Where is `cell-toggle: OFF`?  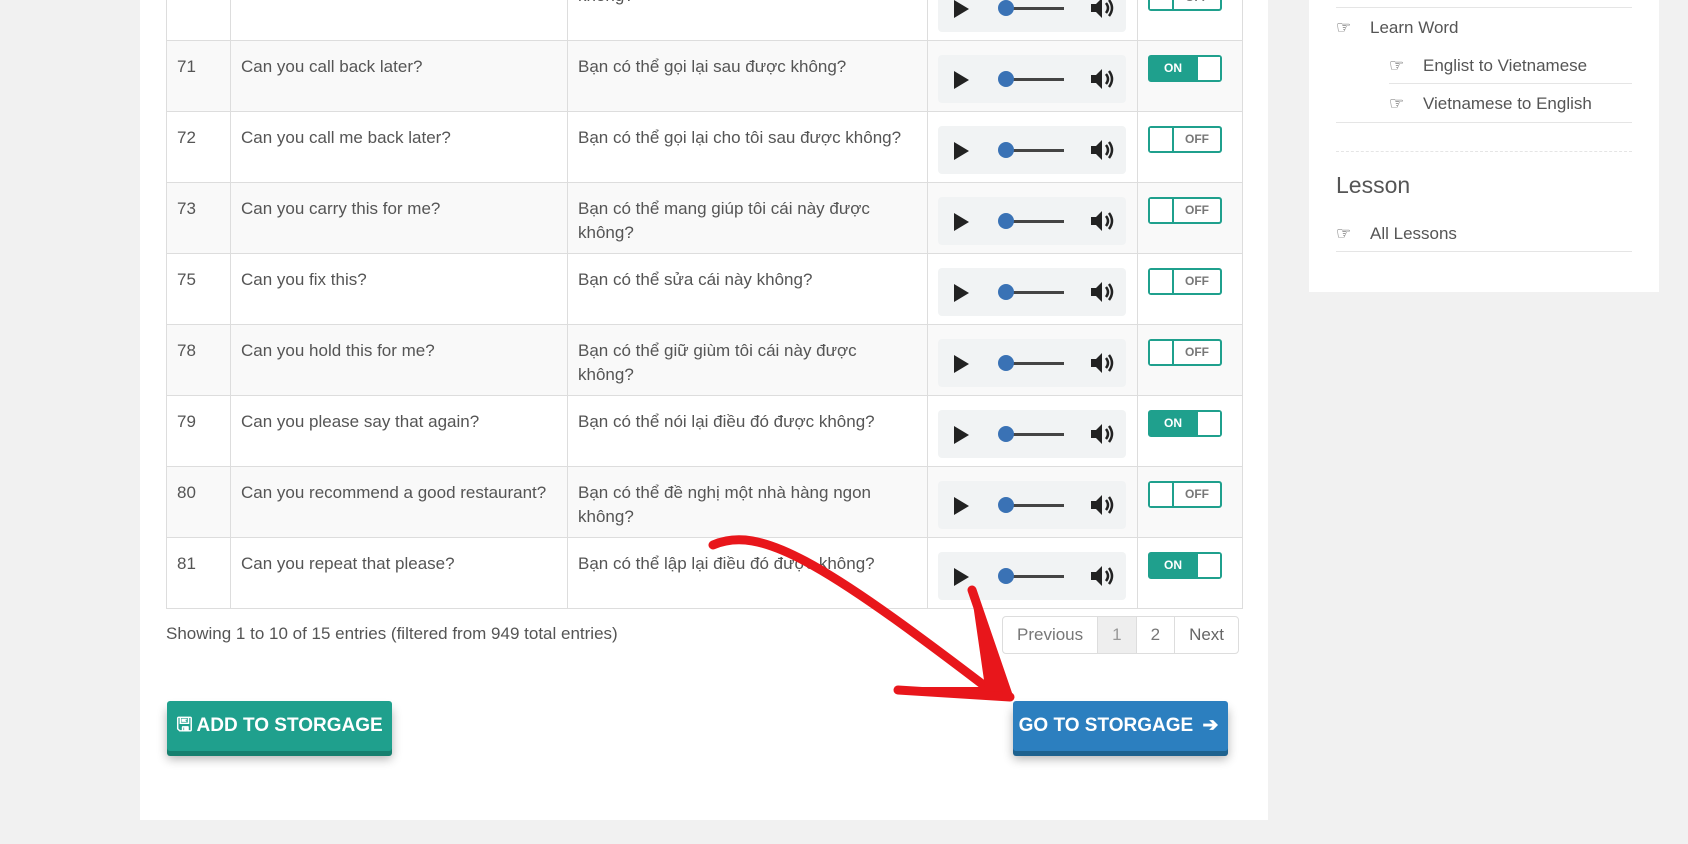 cell-toggle: OFF is located at coordinates (1190, 218).